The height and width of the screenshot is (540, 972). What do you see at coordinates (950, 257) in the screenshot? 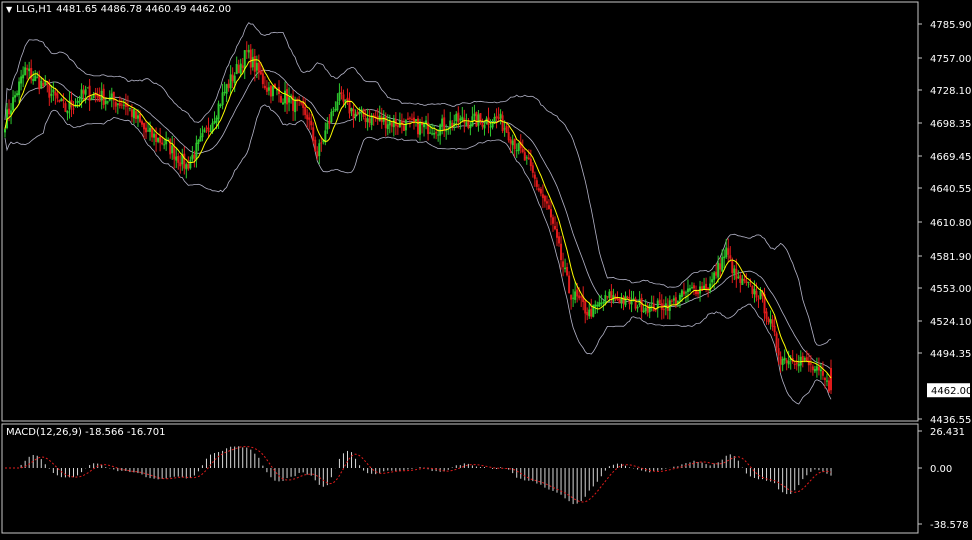
I see `price-tick-label: 4581.90` at bounding box center [950, 257].